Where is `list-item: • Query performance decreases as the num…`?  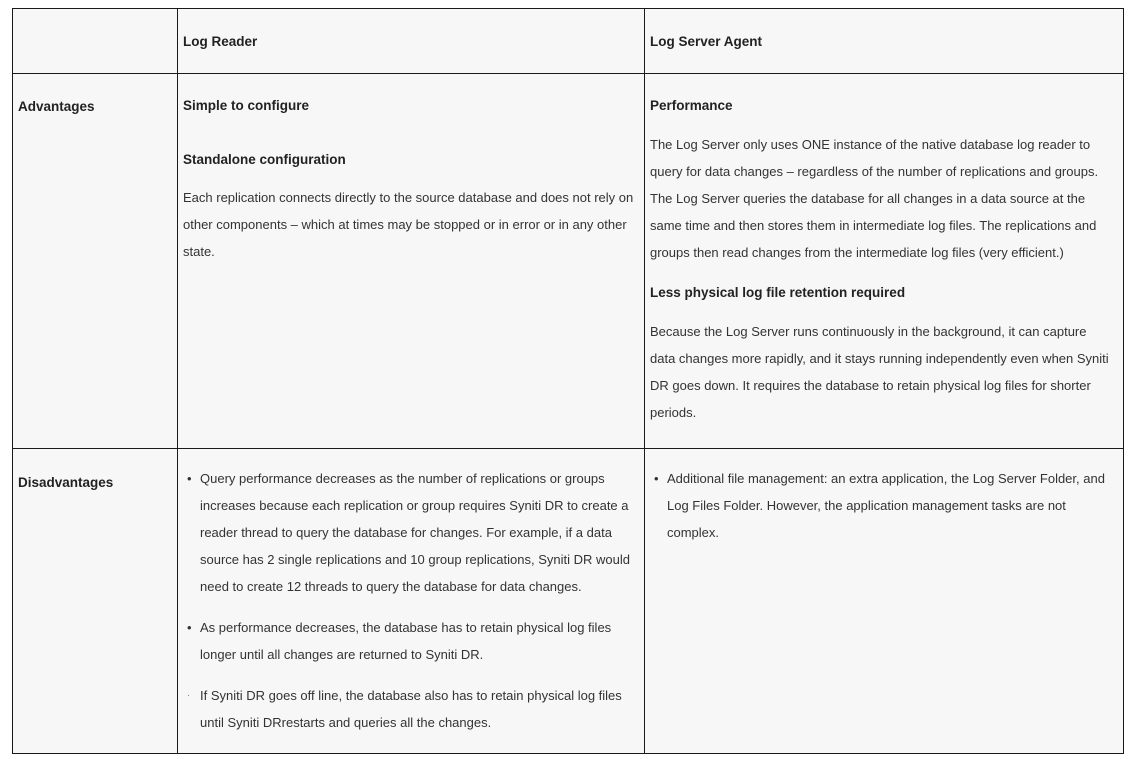
list-item: • Query performance decreases as the num… is located at coordinates (409, 532).